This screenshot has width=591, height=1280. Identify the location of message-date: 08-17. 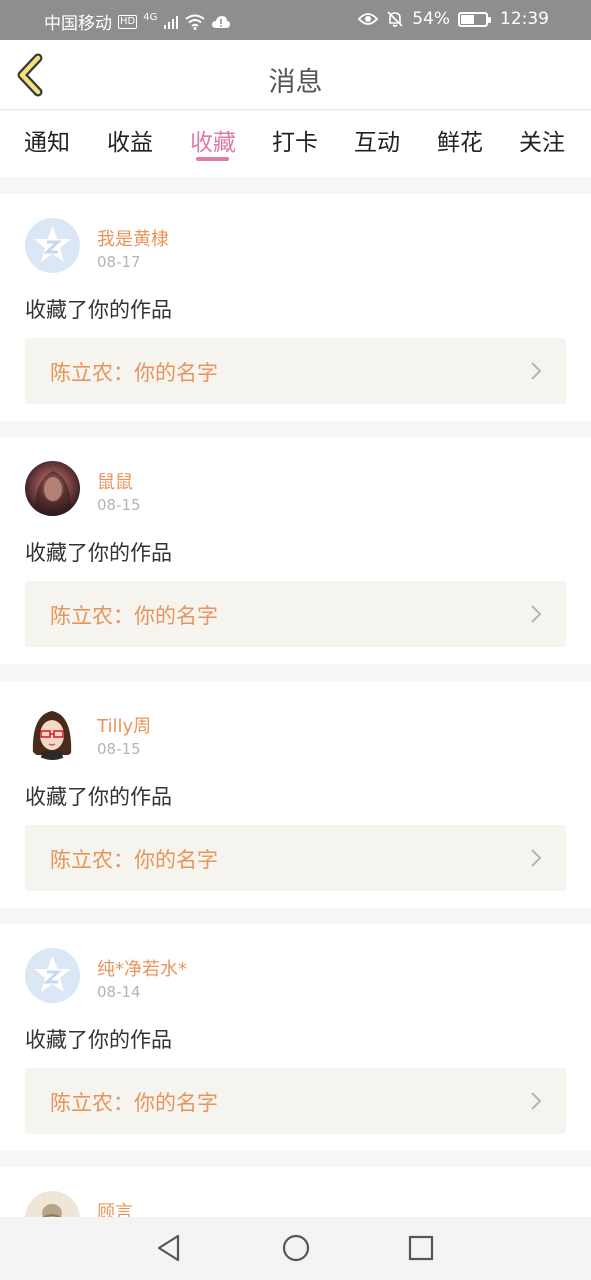
(119, 262).